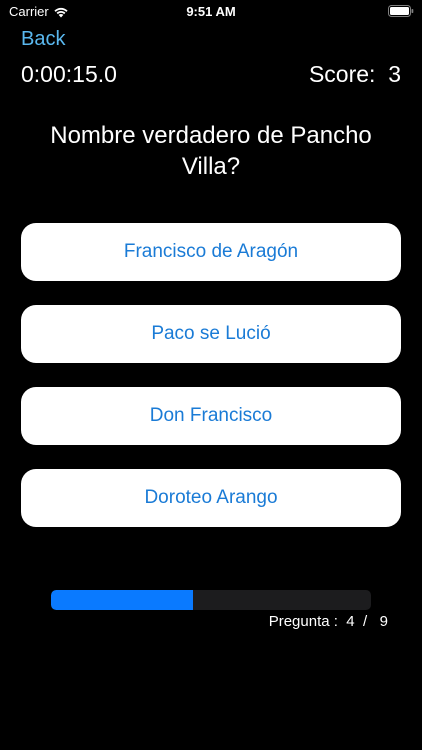 The image size is (422, 750). What do you see at coordinates (401, 11) in the screenshot?
I see `battery-icon` at bounding box center [401, 11].